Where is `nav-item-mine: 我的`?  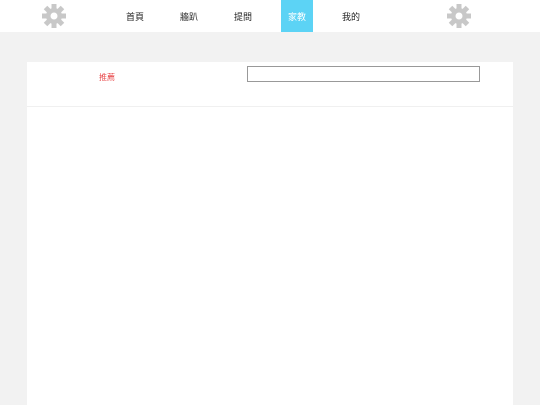
nav-item-mine: 我的 is located at coordinates (351, 16).